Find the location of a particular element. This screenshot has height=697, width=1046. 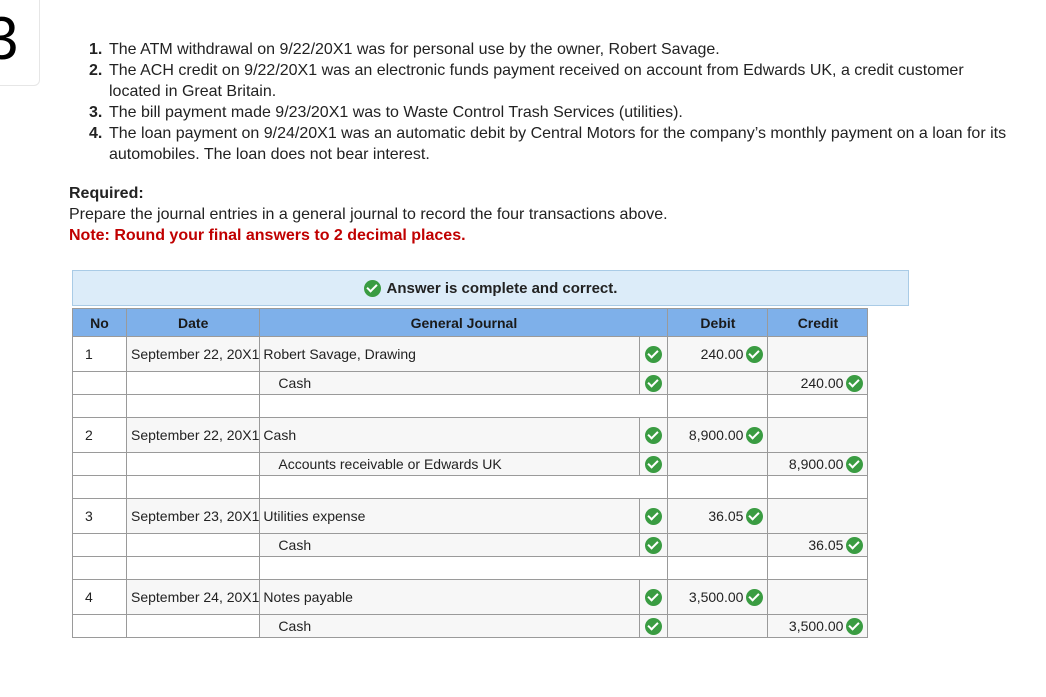

debit-amount: 240.00 is located at coordinates (722, 354).